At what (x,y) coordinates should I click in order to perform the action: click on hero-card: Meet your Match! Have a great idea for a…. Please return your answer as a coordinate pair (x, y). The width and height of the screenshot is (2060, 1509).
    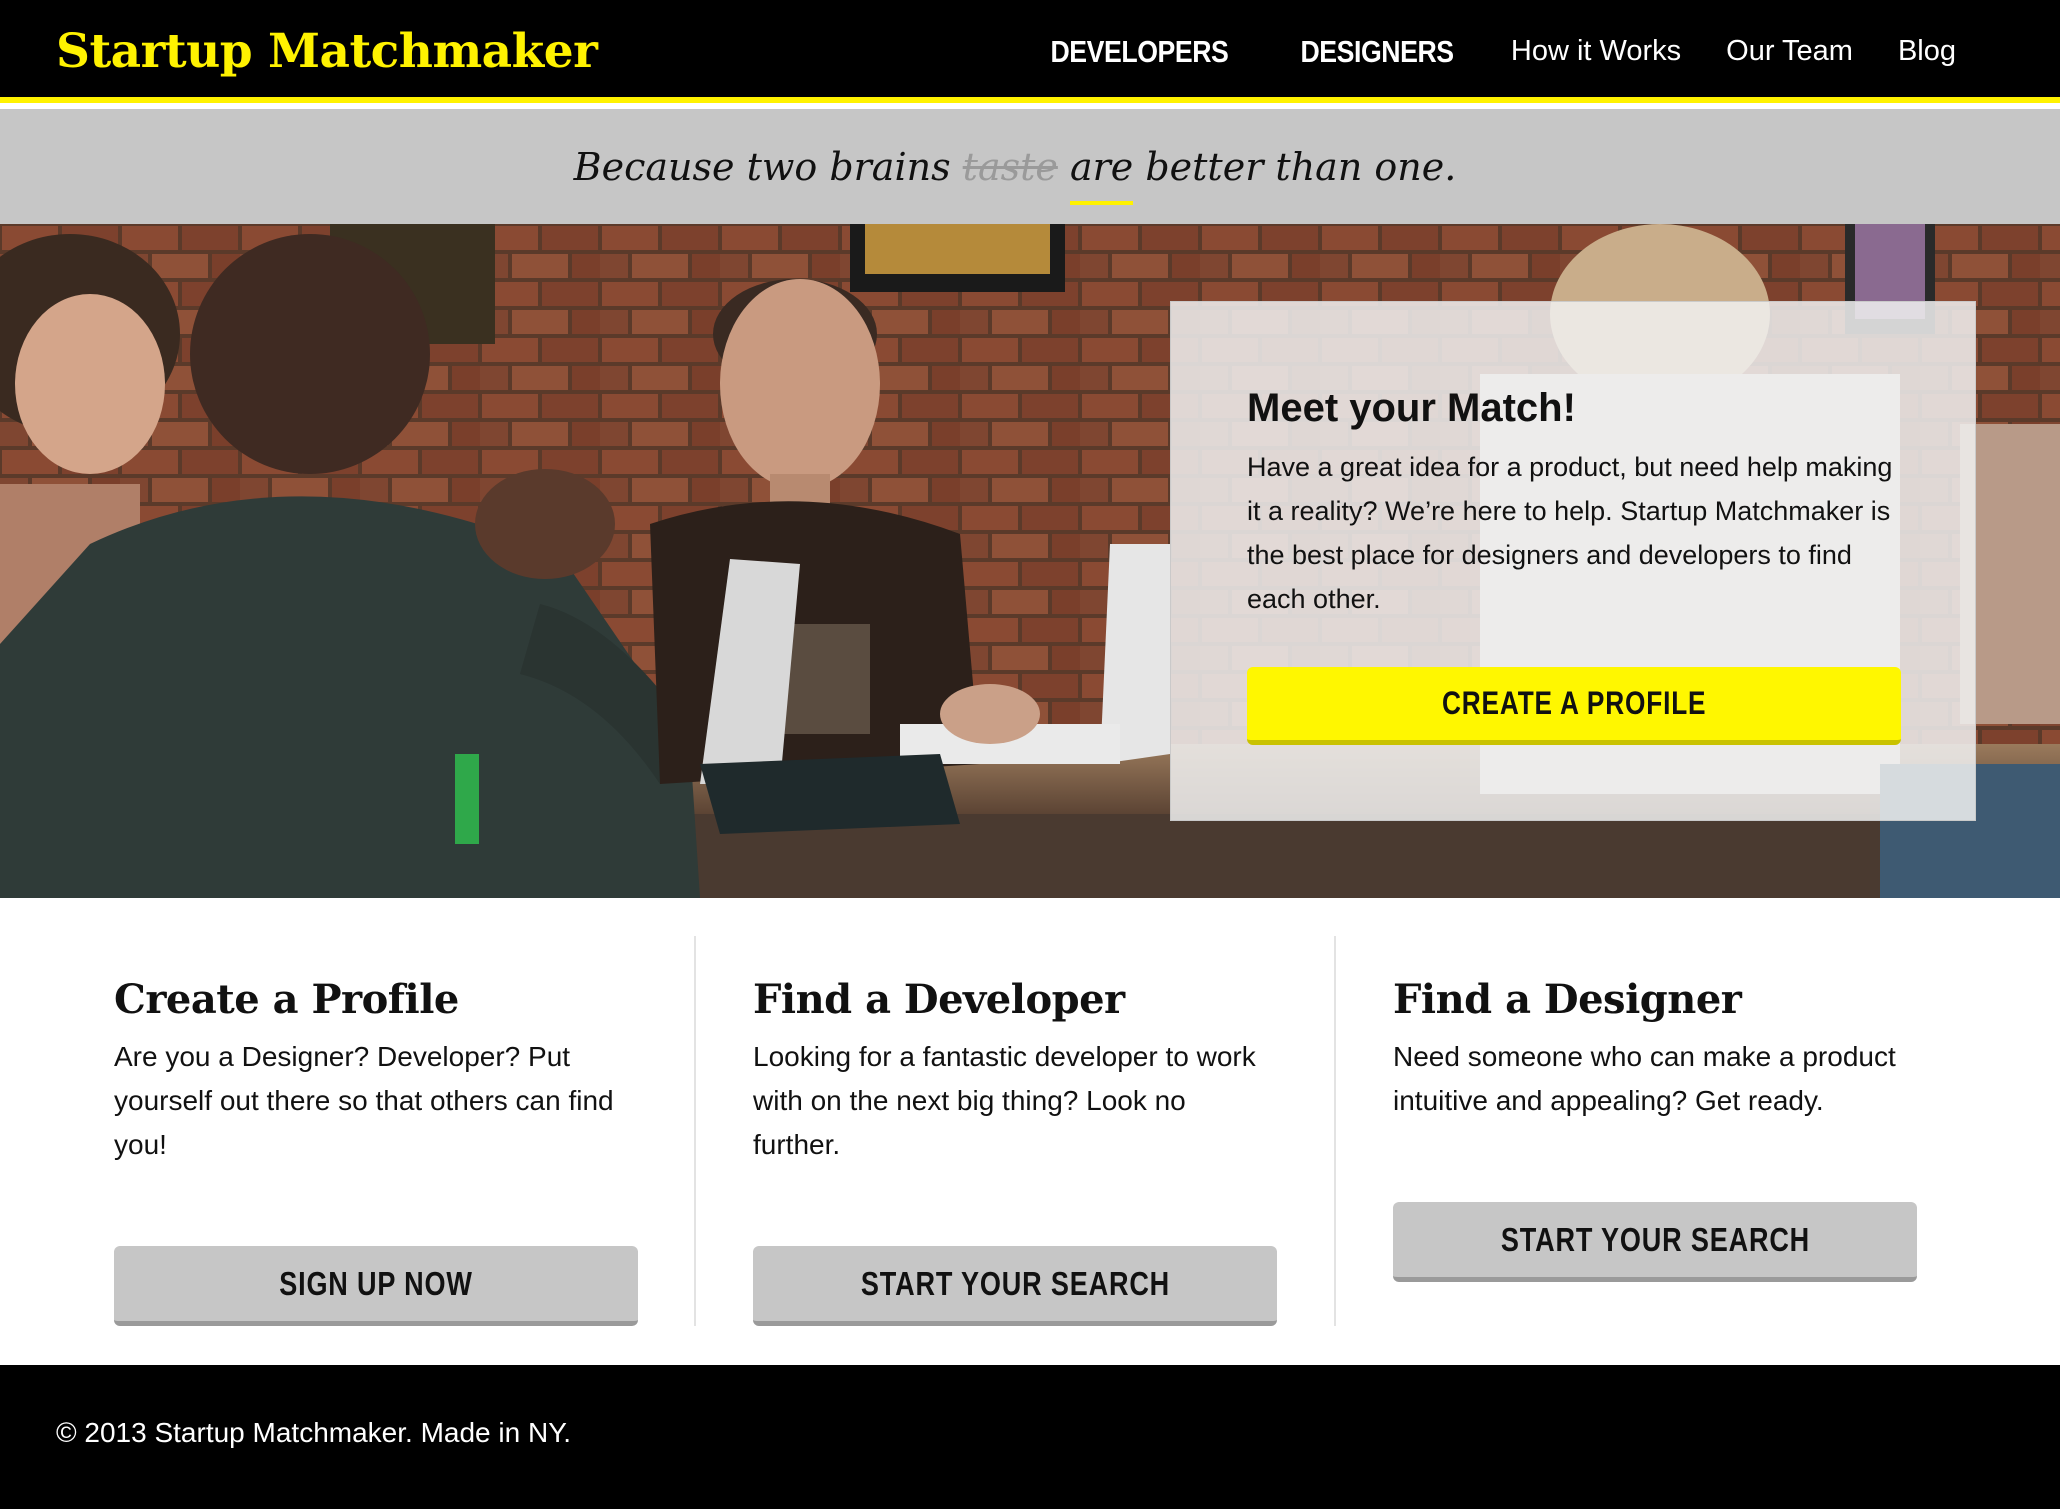
    Looking at the image, I should click on (1573, 561).